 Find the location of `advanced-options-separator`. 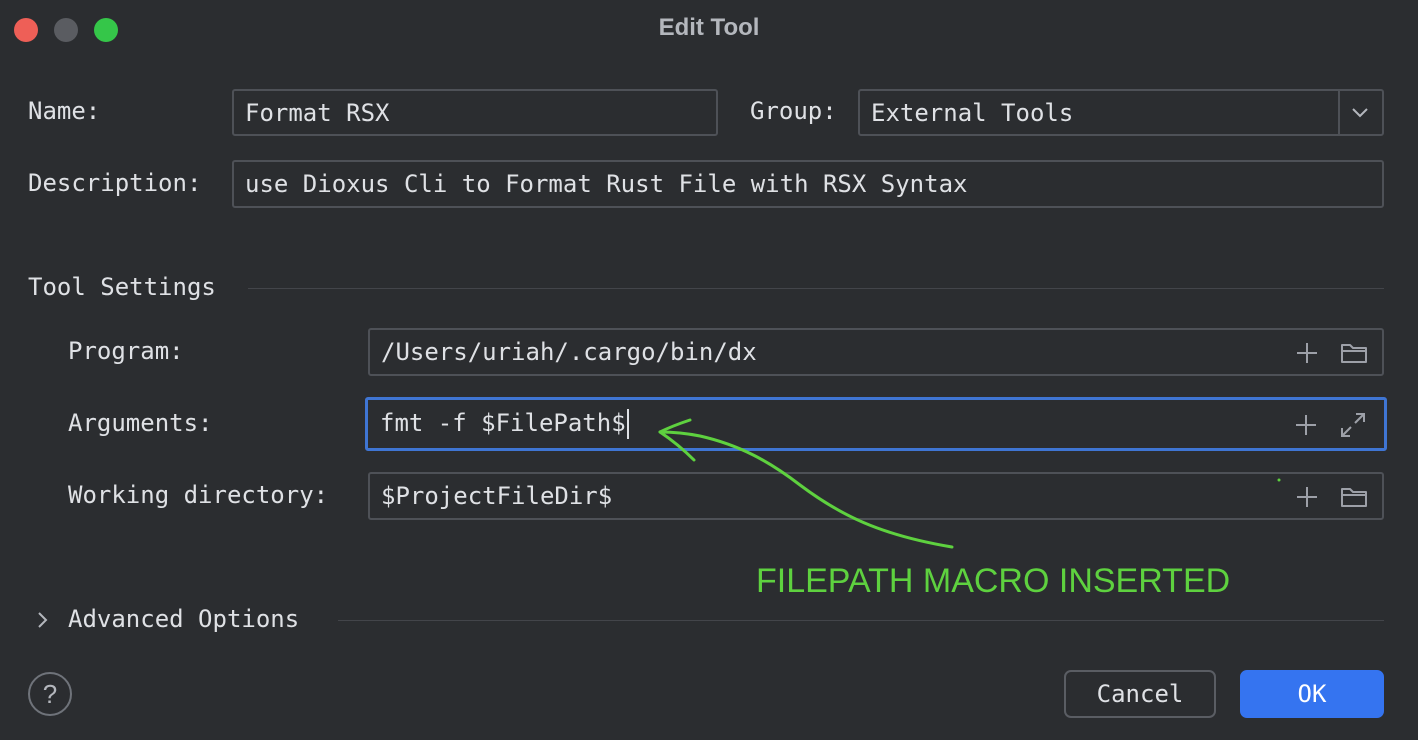

advanced-options-separator is located at coordinates (861, 620).